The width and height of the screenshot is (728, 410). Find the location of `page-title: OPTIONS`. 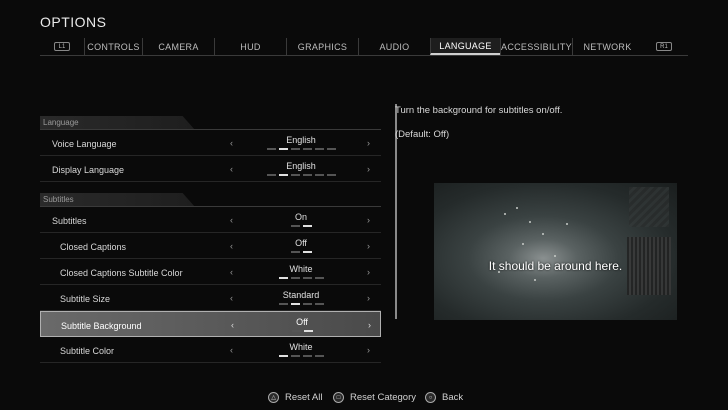

page-title: OPTIONS is located at coordinates (73, 22).